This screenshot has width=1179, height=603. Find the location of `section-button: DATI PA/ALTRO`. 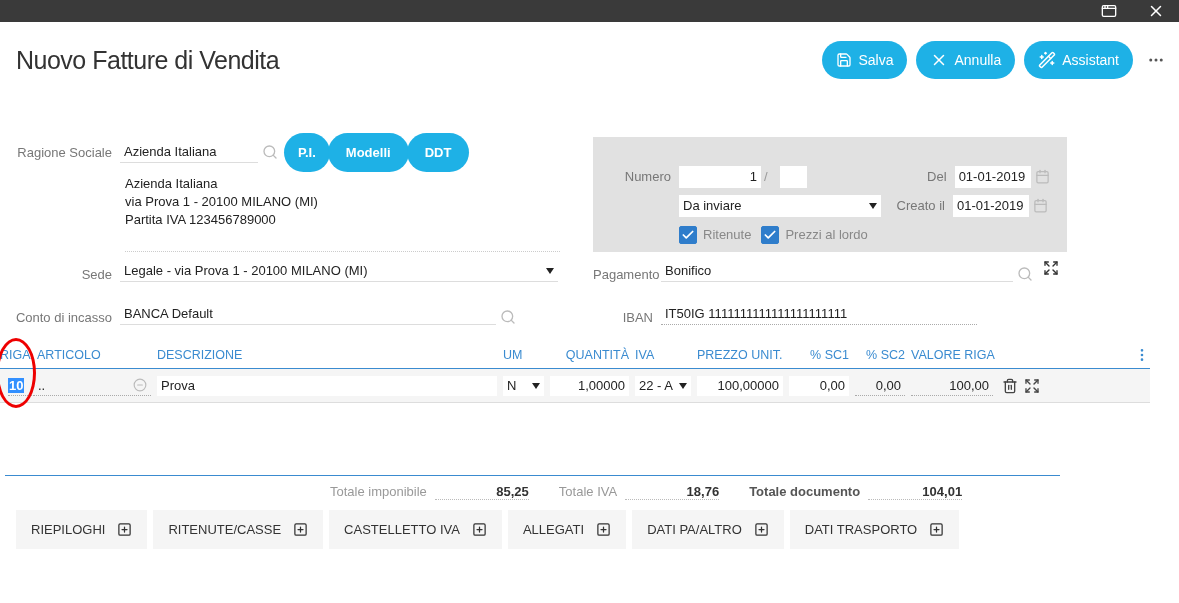

section-button: DATI PA/ALTRO is located at coordinates (708, 529).